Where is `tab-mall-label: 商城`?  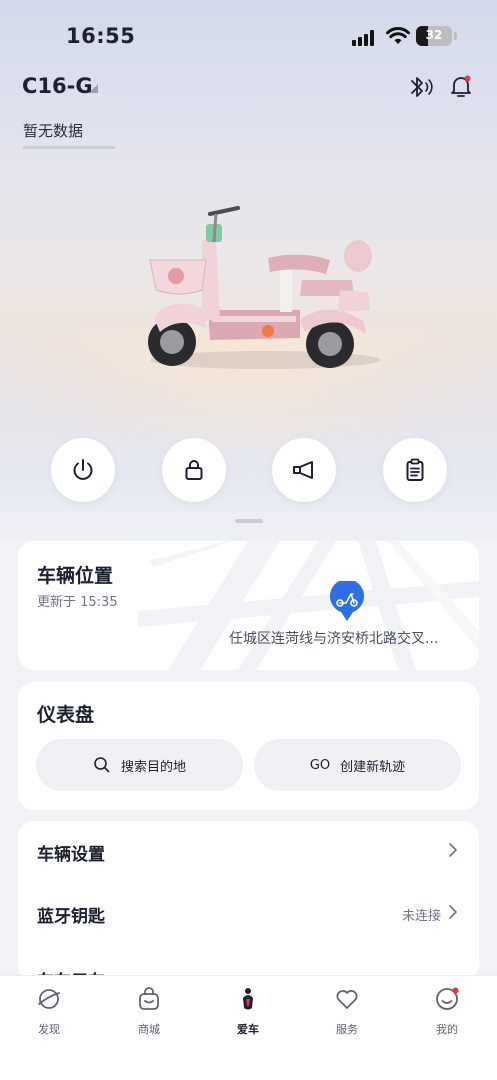
tab-mall-label: 商城 is located at coordinates (149, 1029).